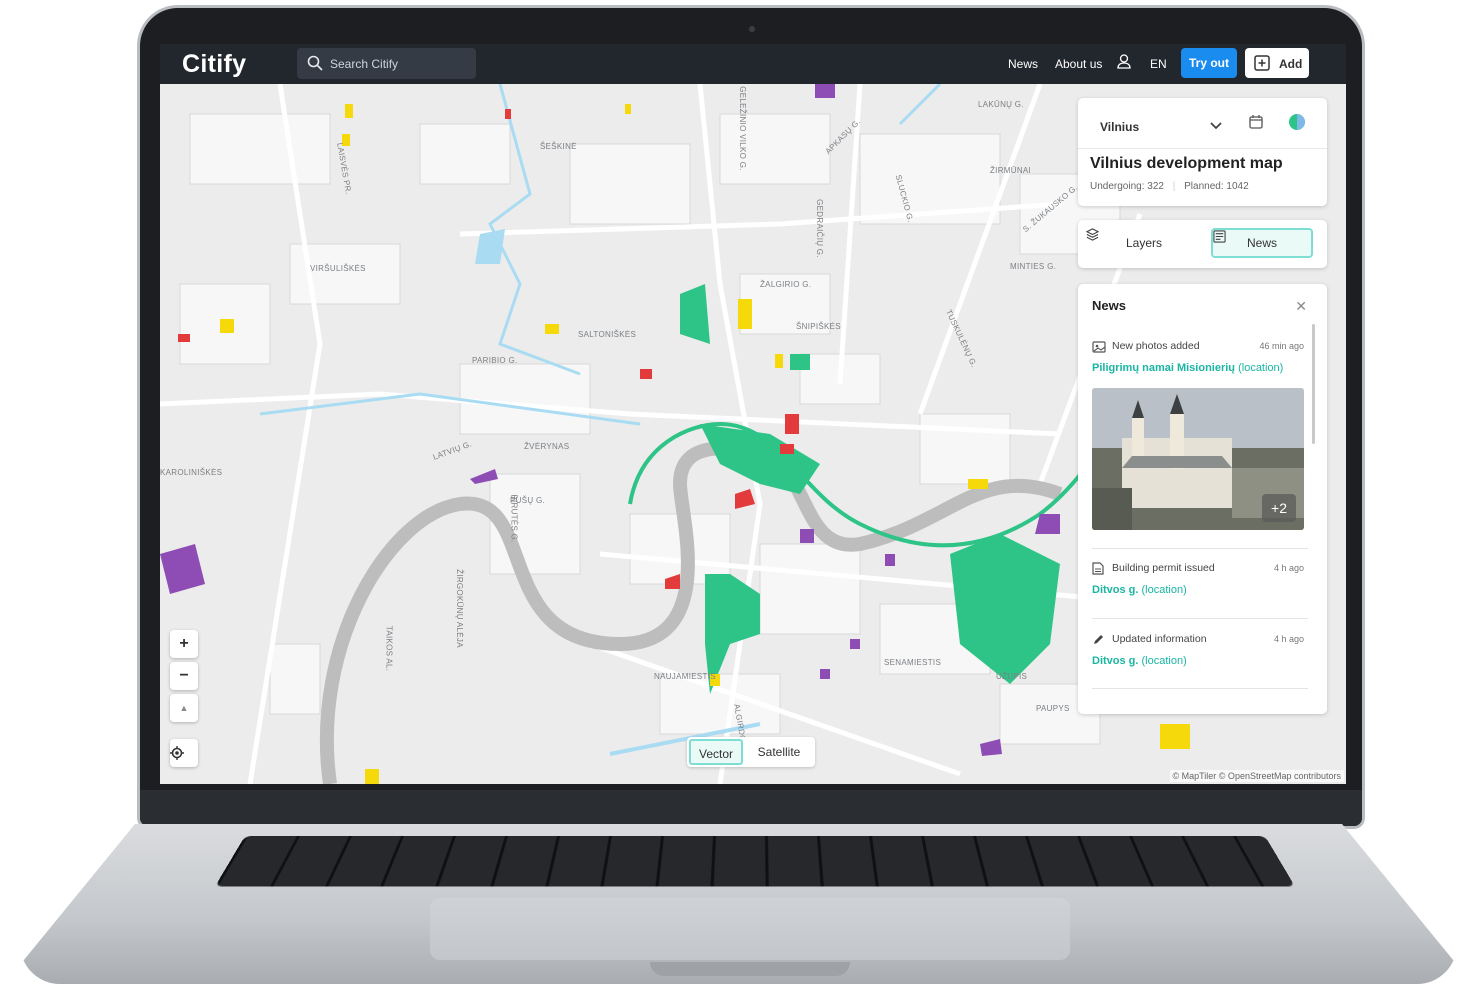  Describe the element at coordinates (1209, 63) in the screenshot. I see `try-out-button: Try out` at that location.